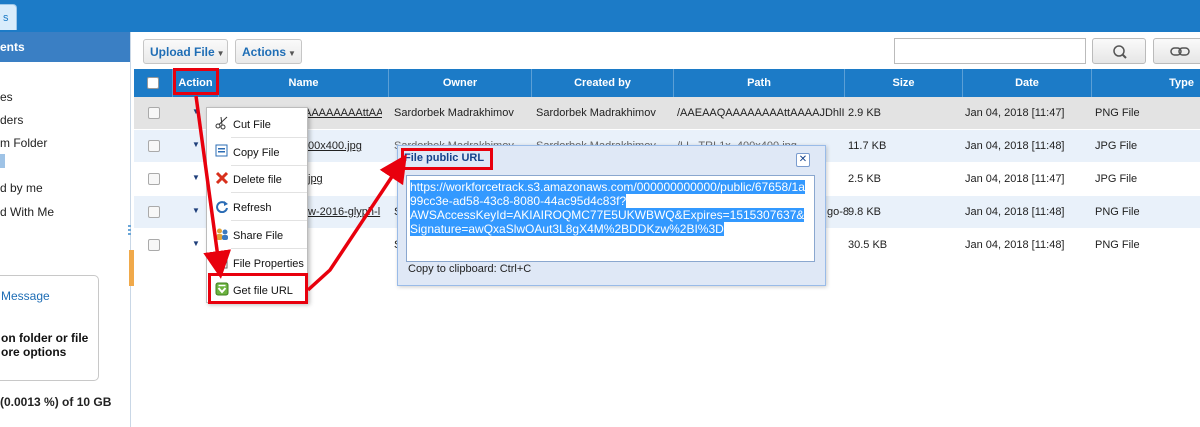  Describe the element at coordinates (454, 113) in the screenshot. I see `row-owner: Sardorbek Madrakhimov` at that location.